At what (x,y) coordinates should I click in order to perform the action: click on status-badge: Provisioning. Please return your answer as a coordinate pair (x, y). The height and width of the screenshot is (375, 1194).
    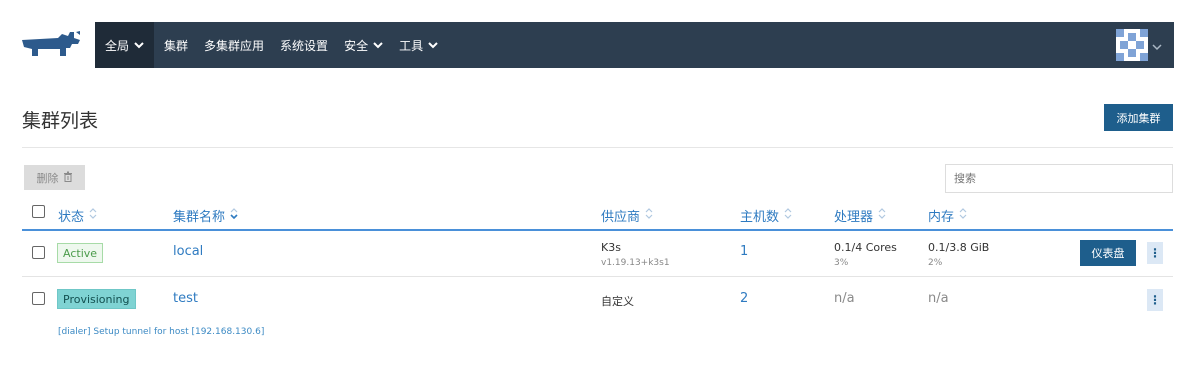
    Looking at the image, I should click on (96, 299).